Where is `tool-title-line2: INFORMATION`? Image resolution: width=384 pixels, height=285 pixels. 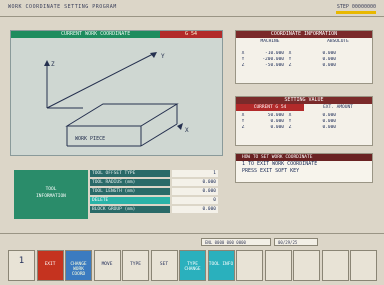
tool-title-line2: INFORMATION is located at coordinates (51, 196).